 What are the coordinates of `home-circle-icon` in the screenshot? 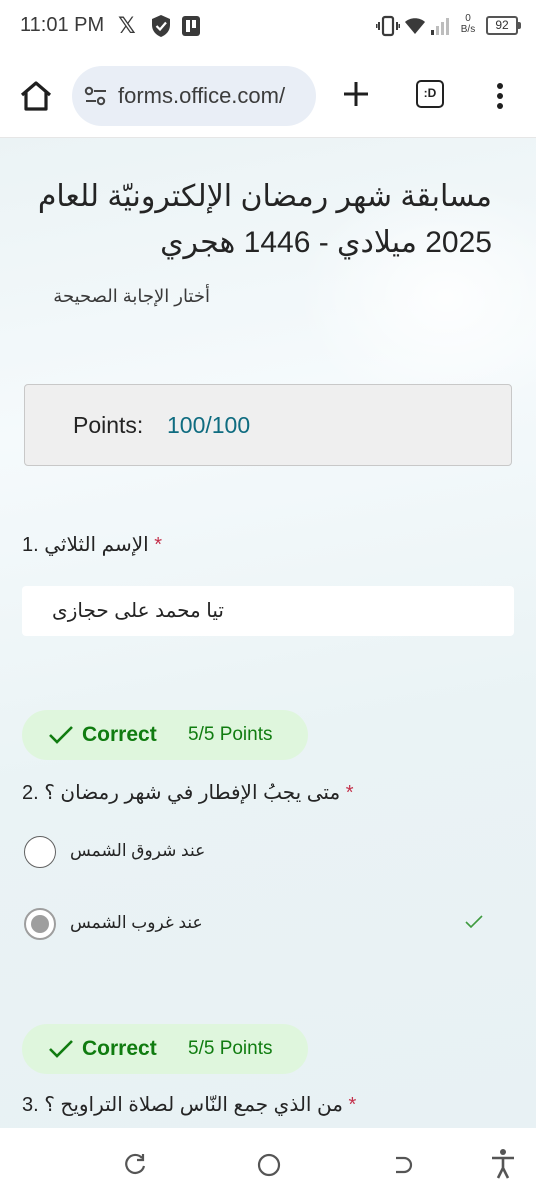 It's located at (269, 1167).